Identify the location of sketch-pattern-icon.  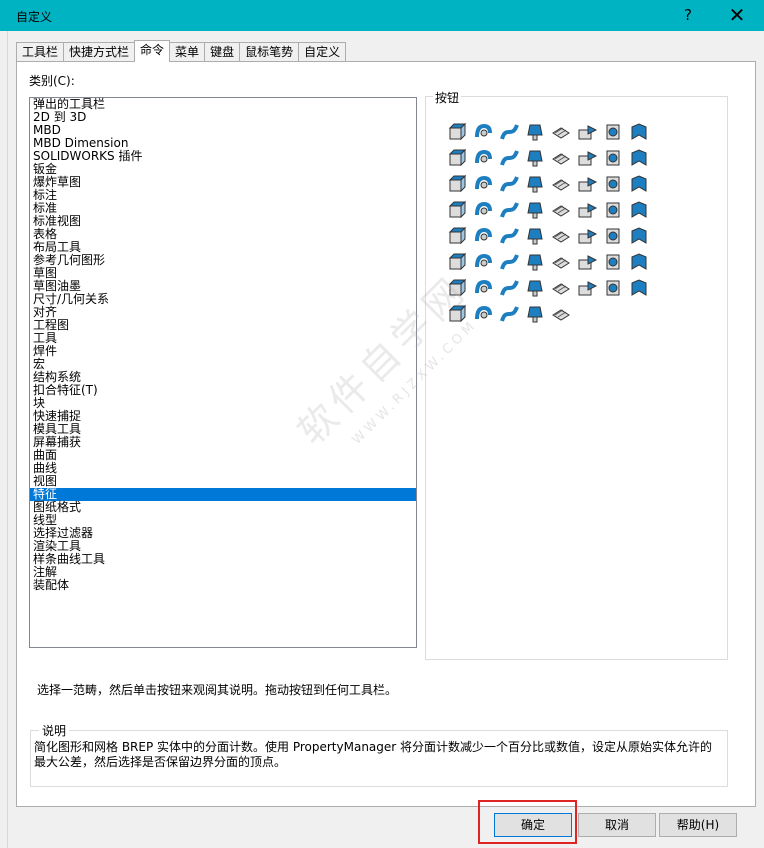
(587, 236).